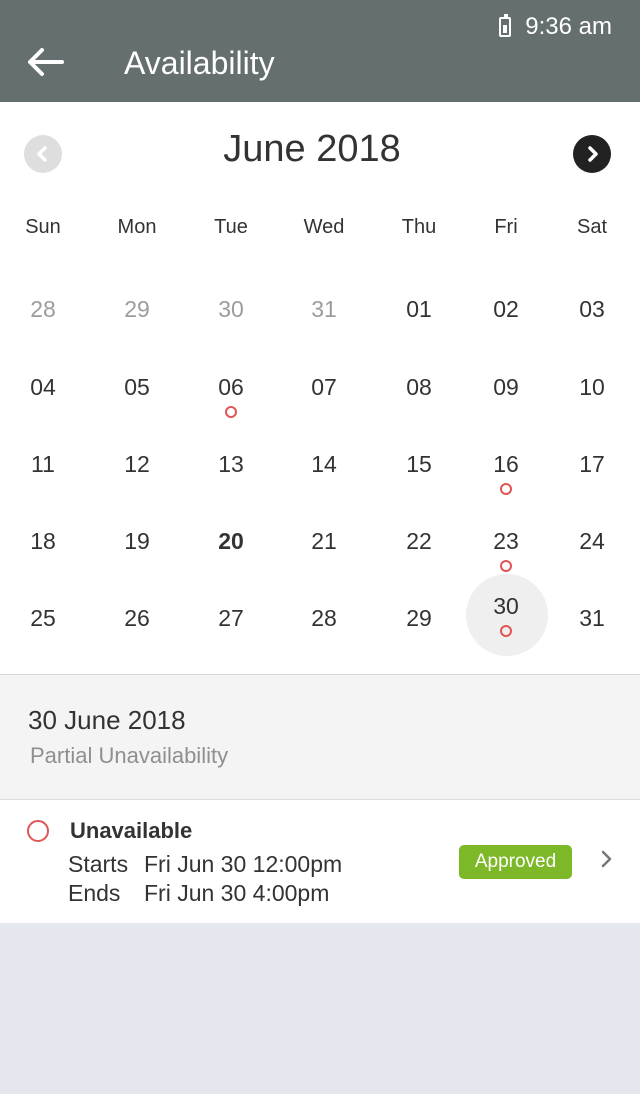  Describe the element at coordinates (324, 387) in the screenshot. I see `day-number: 07` at that location.